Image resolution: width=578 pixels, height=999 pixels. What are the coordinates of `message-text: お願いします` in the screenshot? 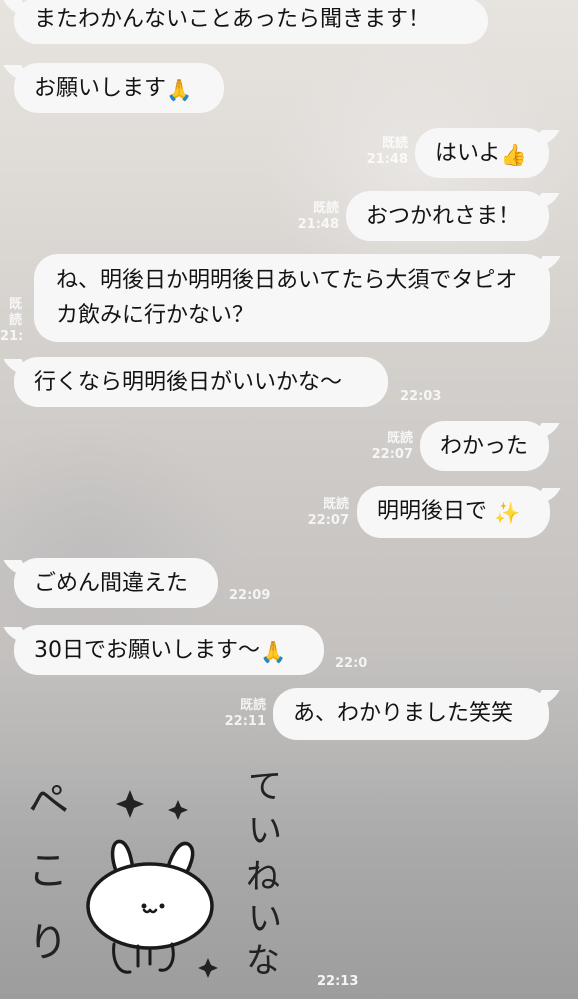 It's located at (100, 88).